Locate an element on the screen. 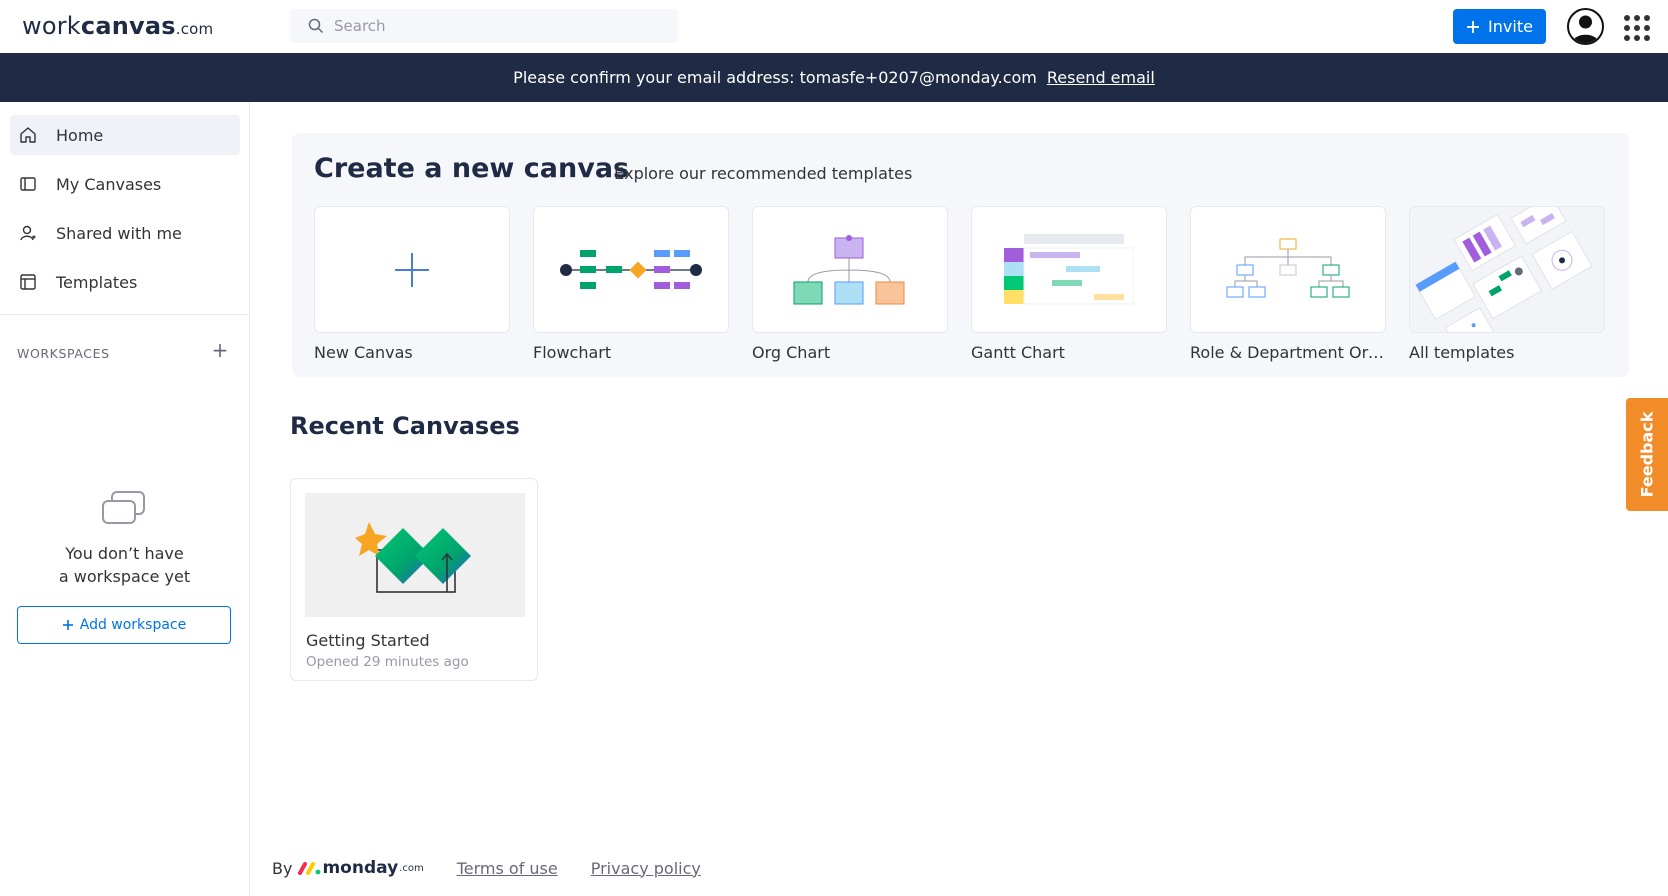 Image resolution: width=1668 pixels, height=896 pixels. monday-brand: monday .com is located at coordinates (361, 868).